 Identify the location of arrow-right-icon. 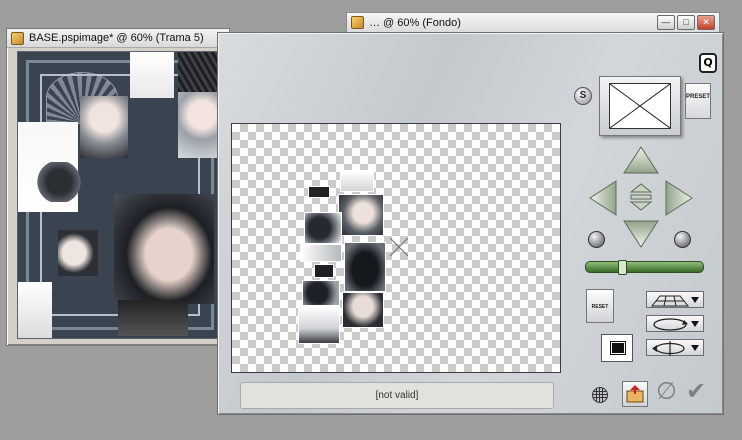
(679, 198).